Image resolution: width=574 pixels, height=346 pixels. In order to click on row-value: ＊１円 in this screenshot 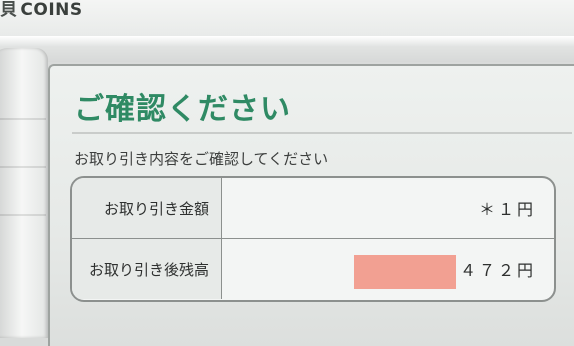, I will do `click(507, 209)`.